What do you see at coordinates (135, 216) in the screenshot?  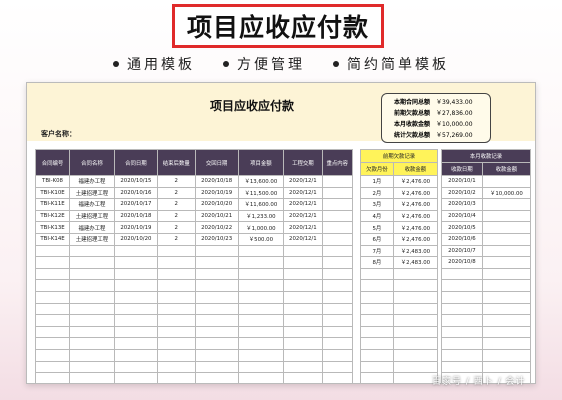 I see `table-cell: 2020/10/18` at bounding box center [135, 216].